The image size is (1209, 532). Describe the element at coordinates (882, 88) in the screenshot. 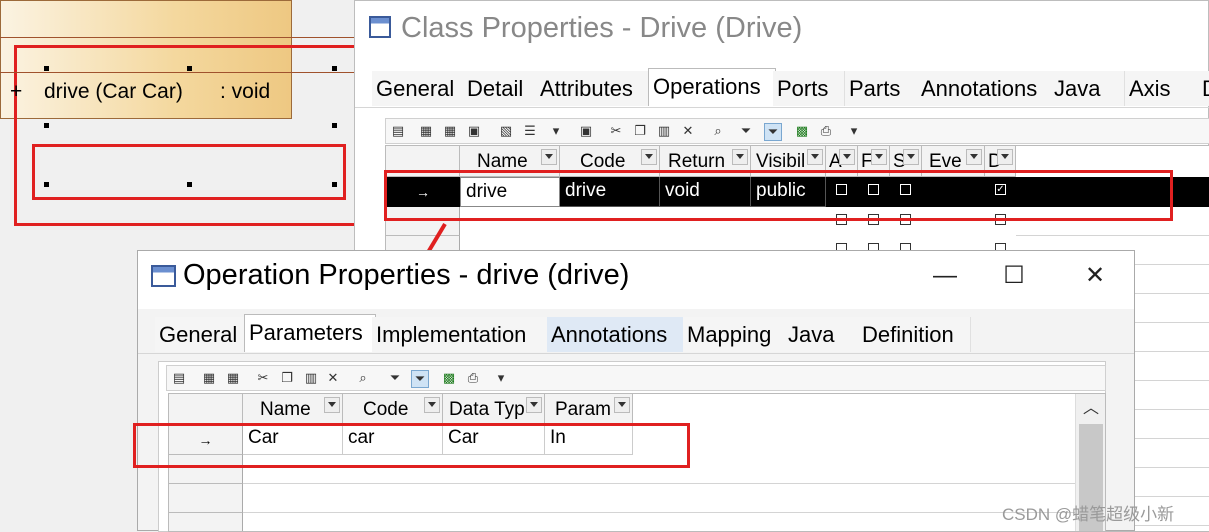

I see `tab-parts: Parts` at that location.